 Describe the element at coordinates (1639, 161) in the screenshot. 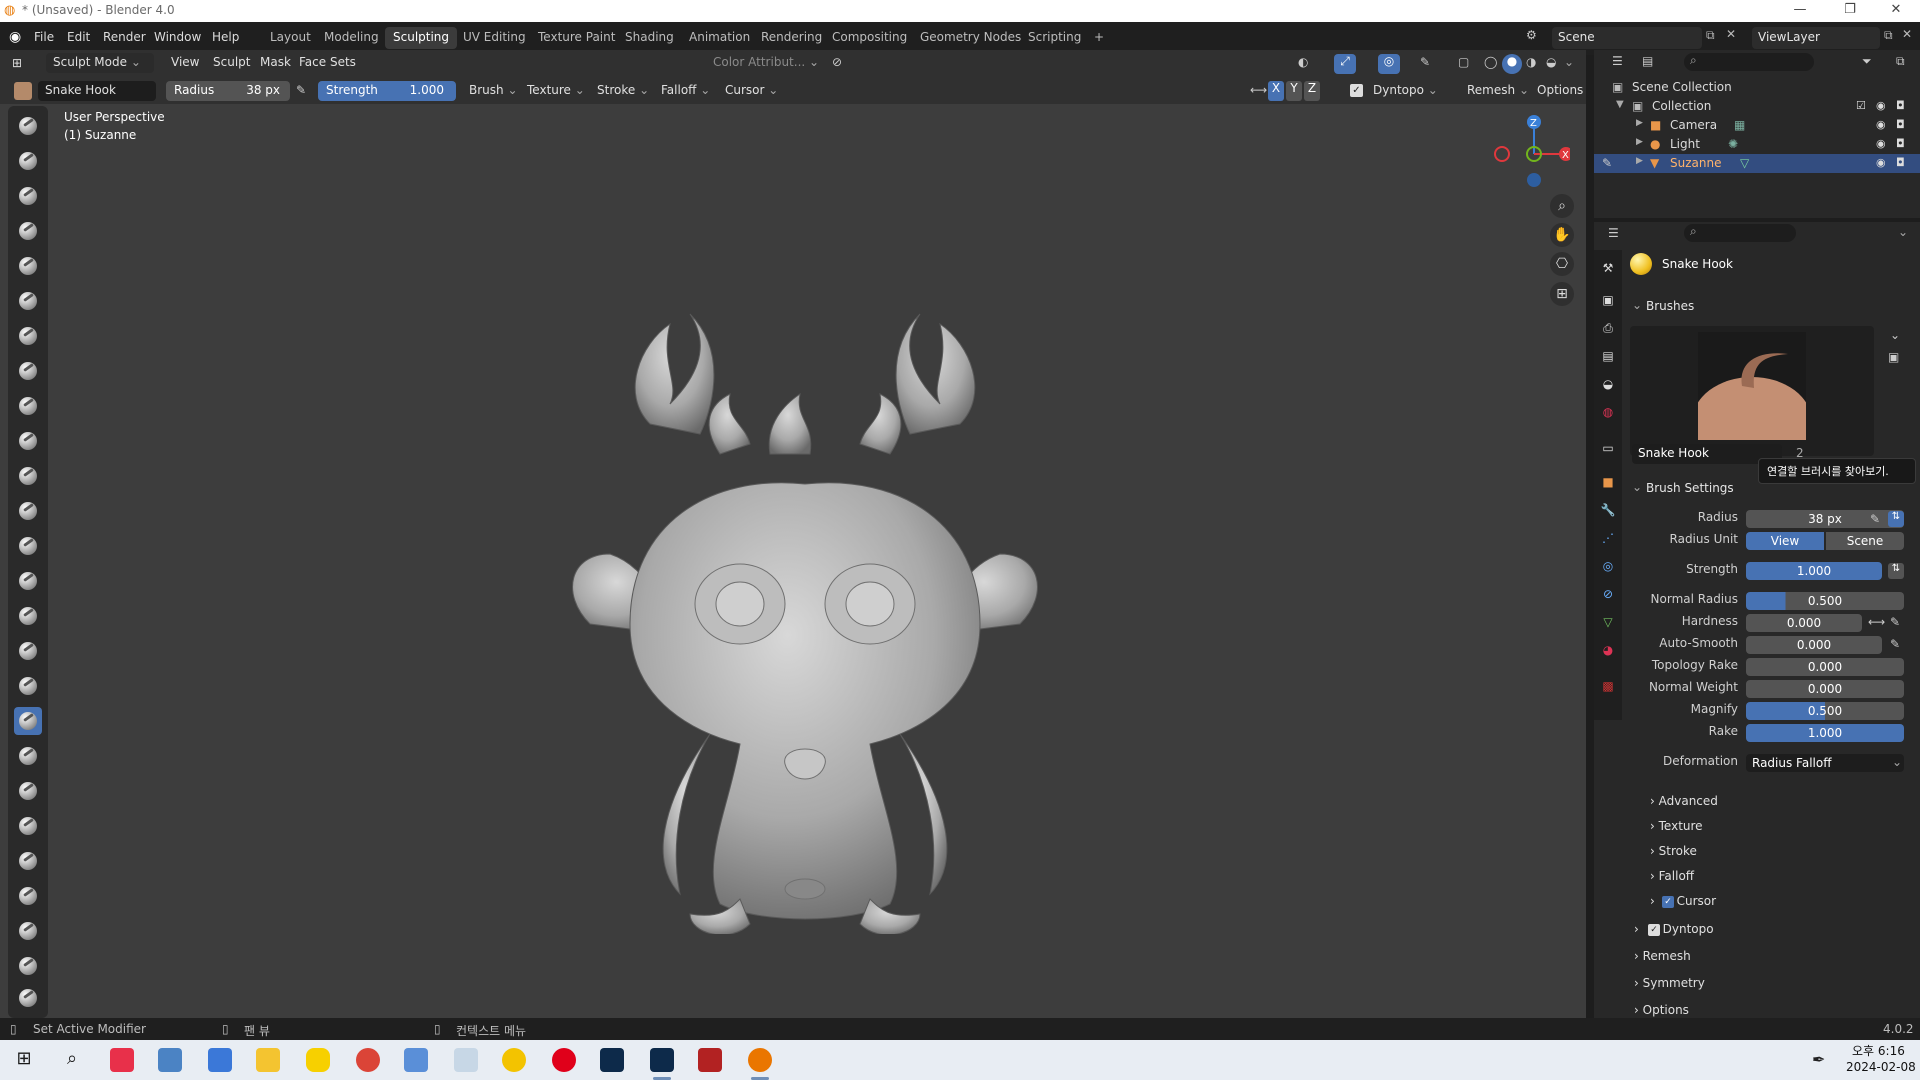

I see `expand-icon: ▶` at that location.